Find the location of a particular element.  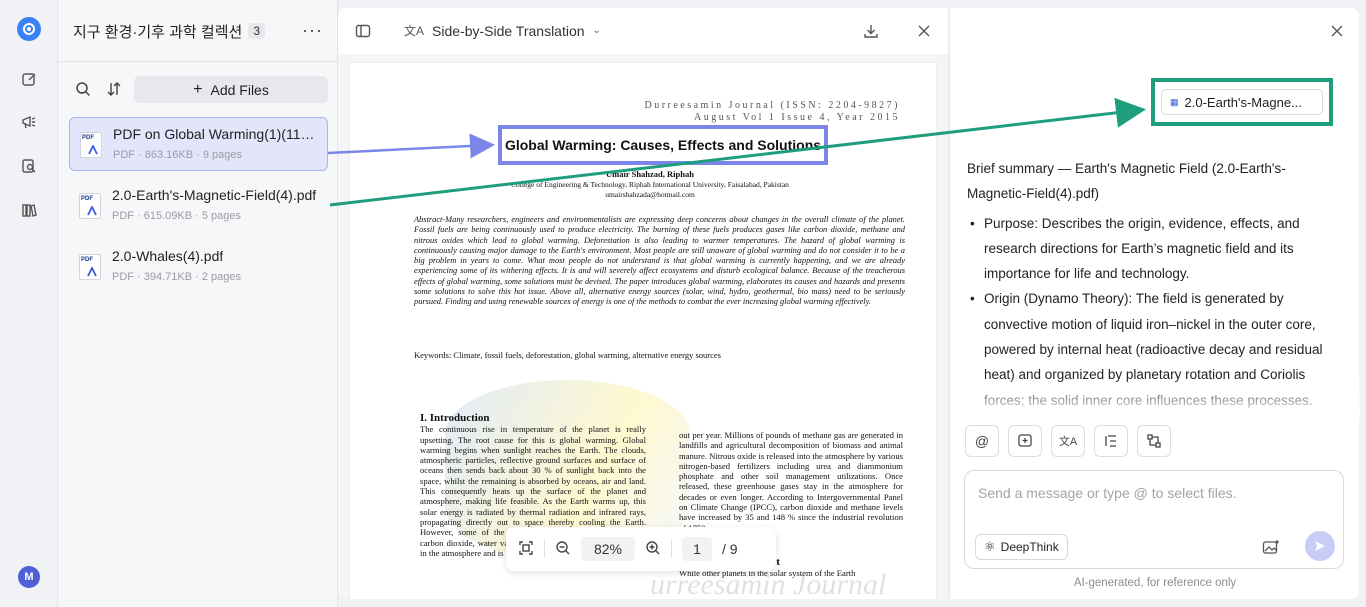

journal-line: August Vol 1 Issue 4, Year 2015 is located at coordinates (796, 117).